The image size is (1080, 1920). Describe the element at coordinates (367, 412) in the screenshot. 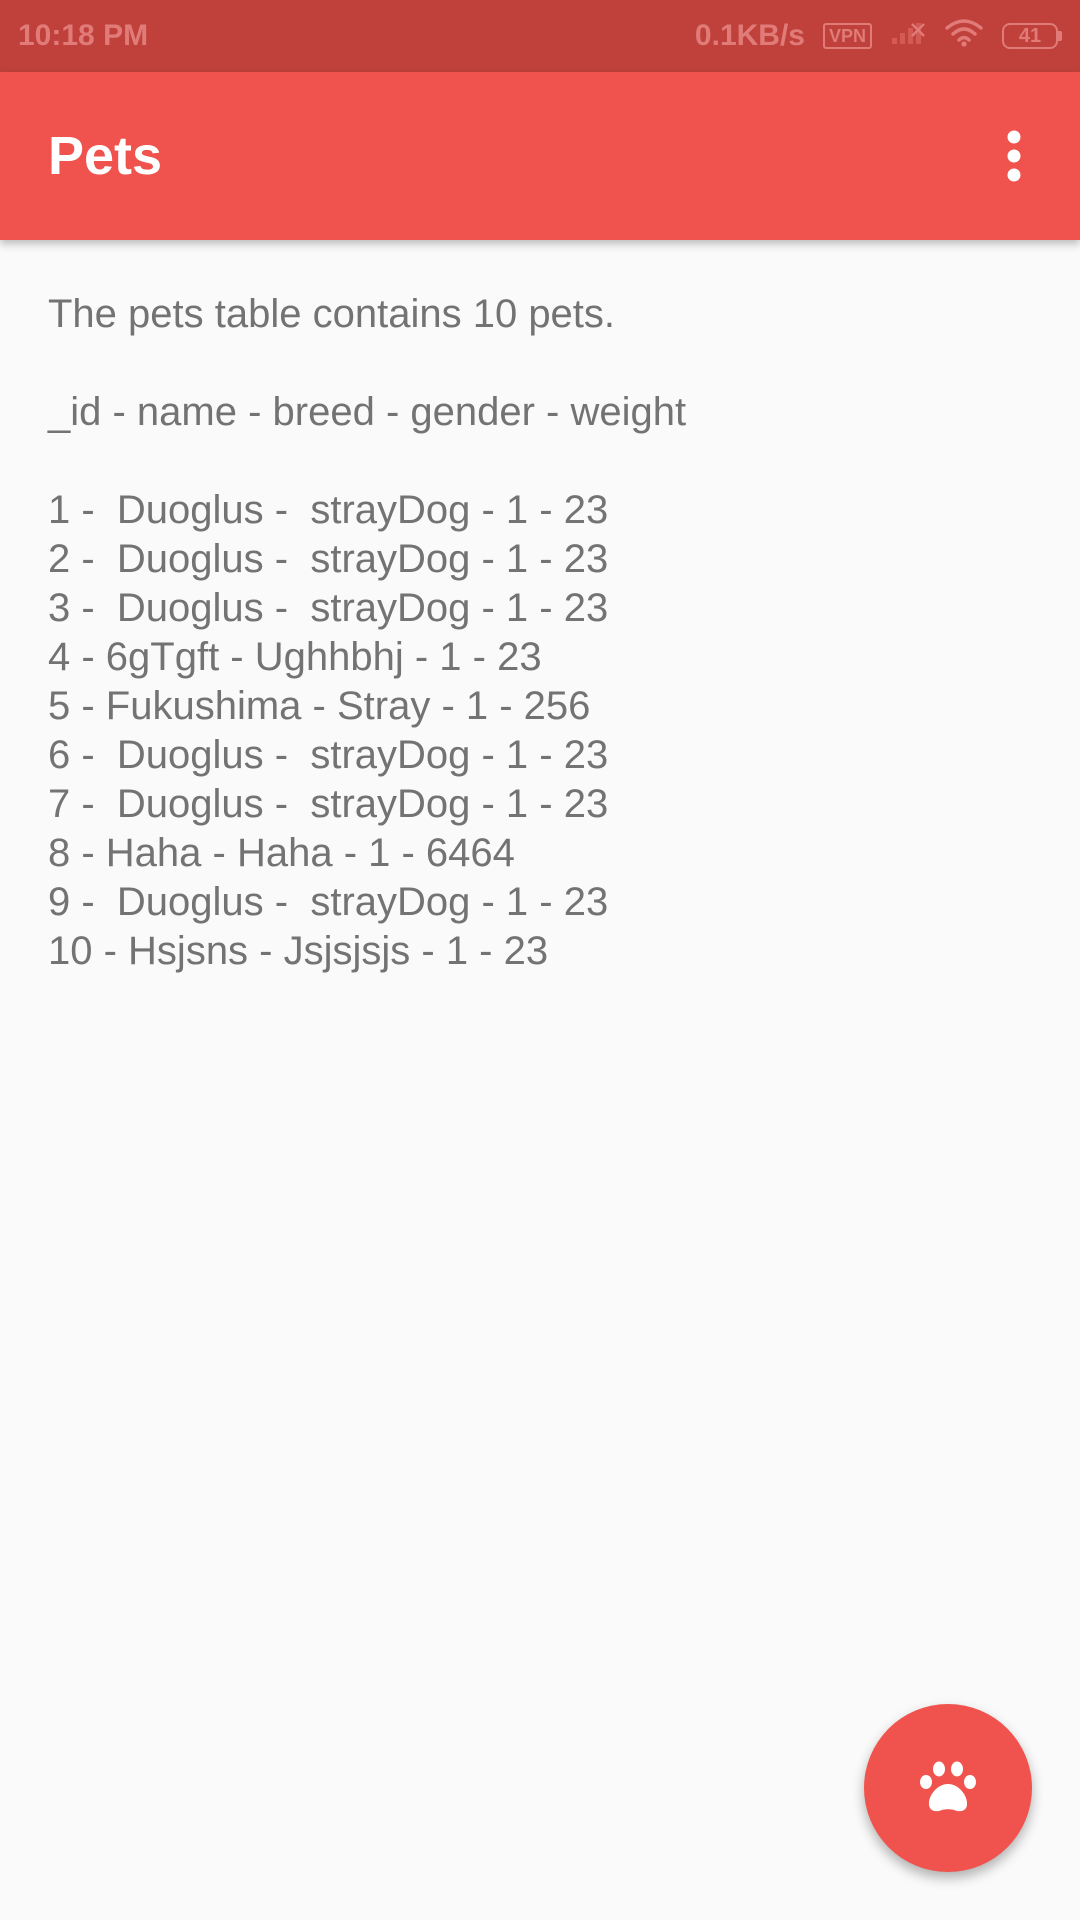

I see `table-header: _id - name - breed - gender - weight` at that location.